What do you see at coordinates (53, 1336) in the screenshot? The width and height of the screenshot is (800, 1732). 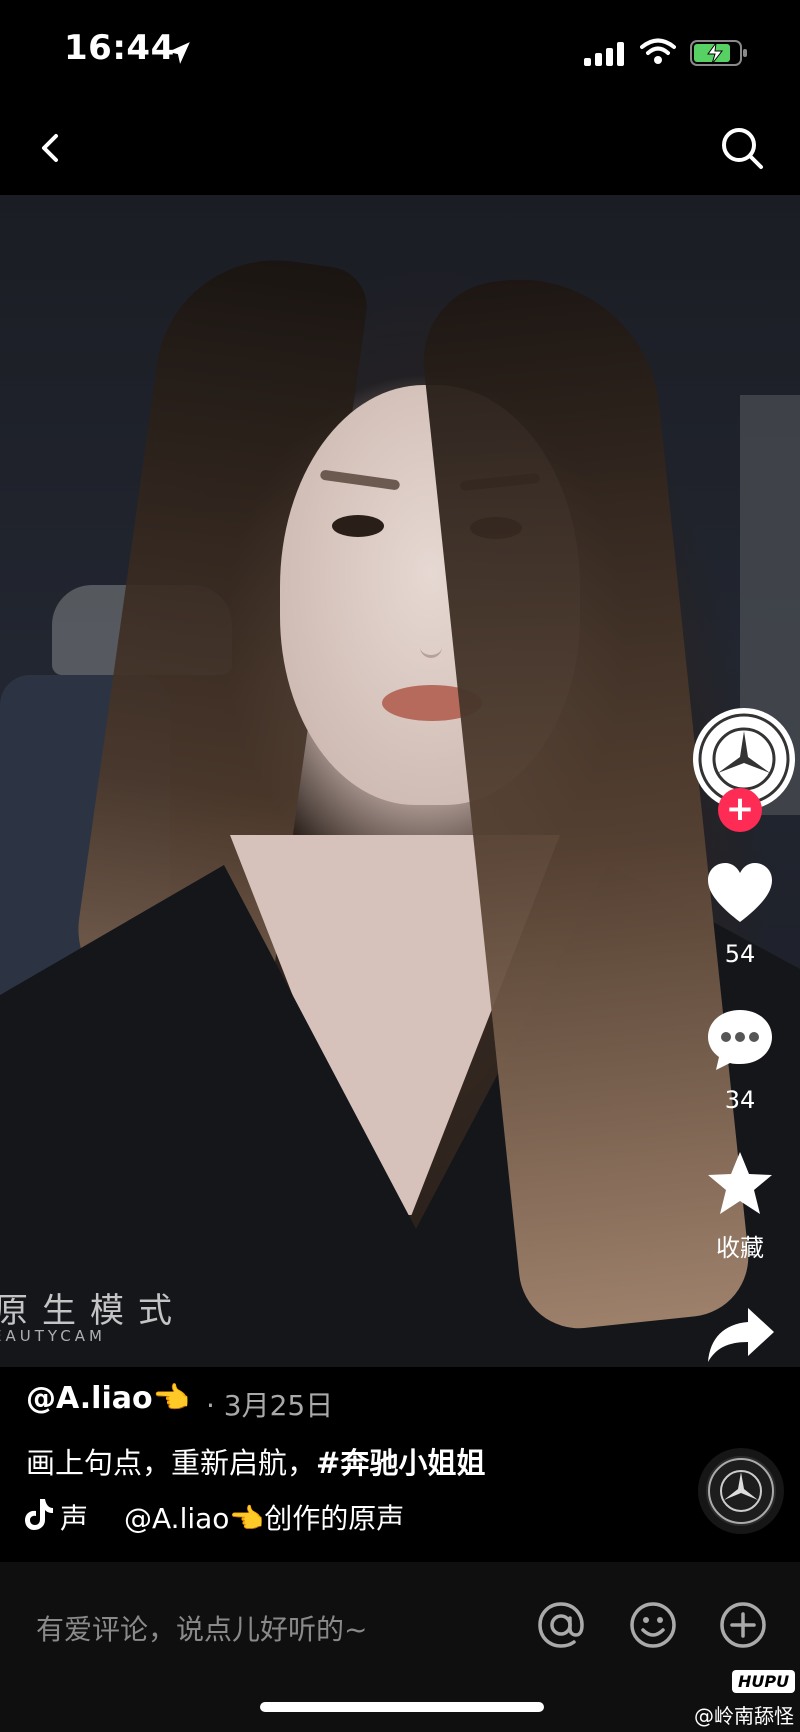 I see `beautycam-watermark-en: EAUTYCAM` at bounding box center [53, 1336].